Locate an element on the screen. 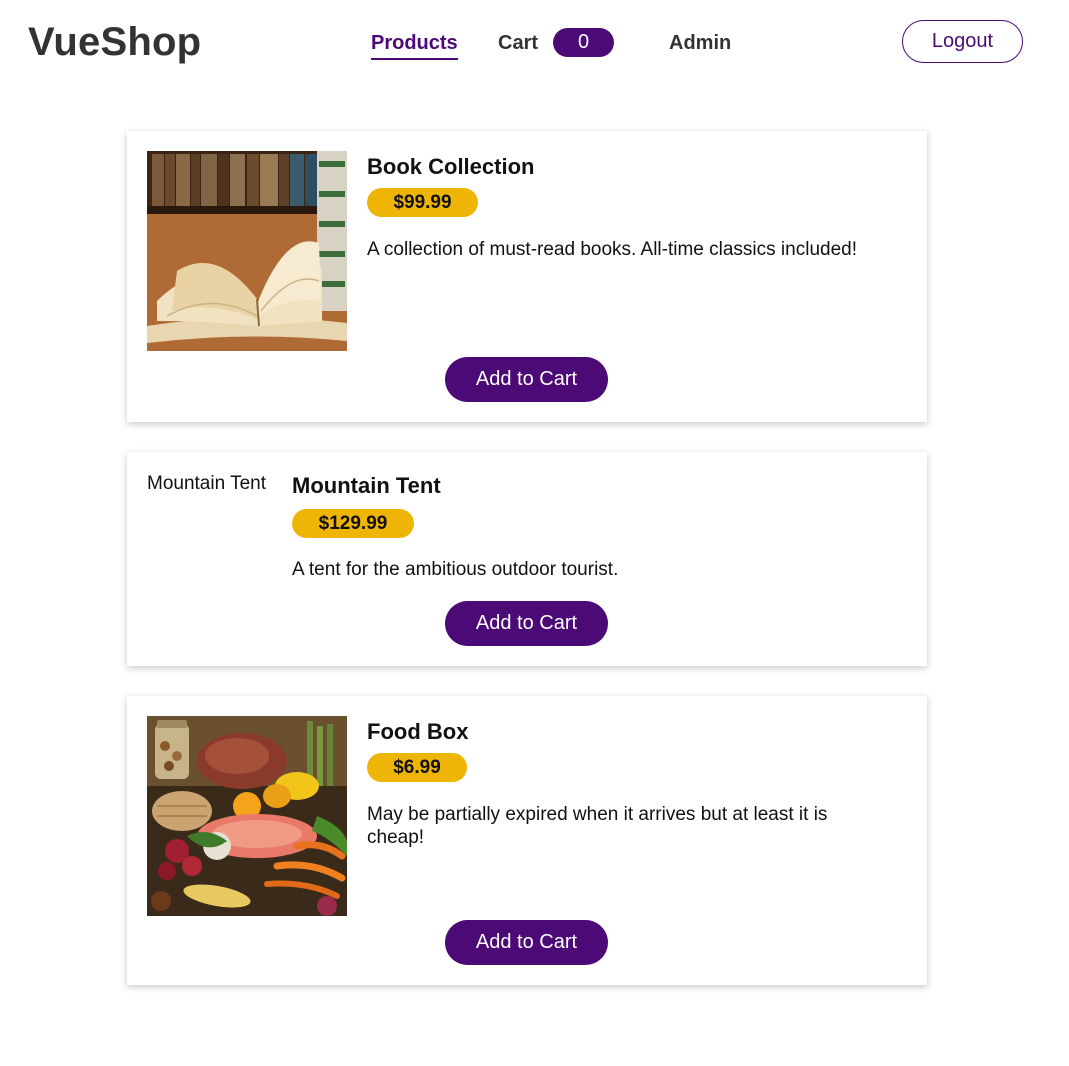  product-title: Food Box is located at coordinates (418, 731).